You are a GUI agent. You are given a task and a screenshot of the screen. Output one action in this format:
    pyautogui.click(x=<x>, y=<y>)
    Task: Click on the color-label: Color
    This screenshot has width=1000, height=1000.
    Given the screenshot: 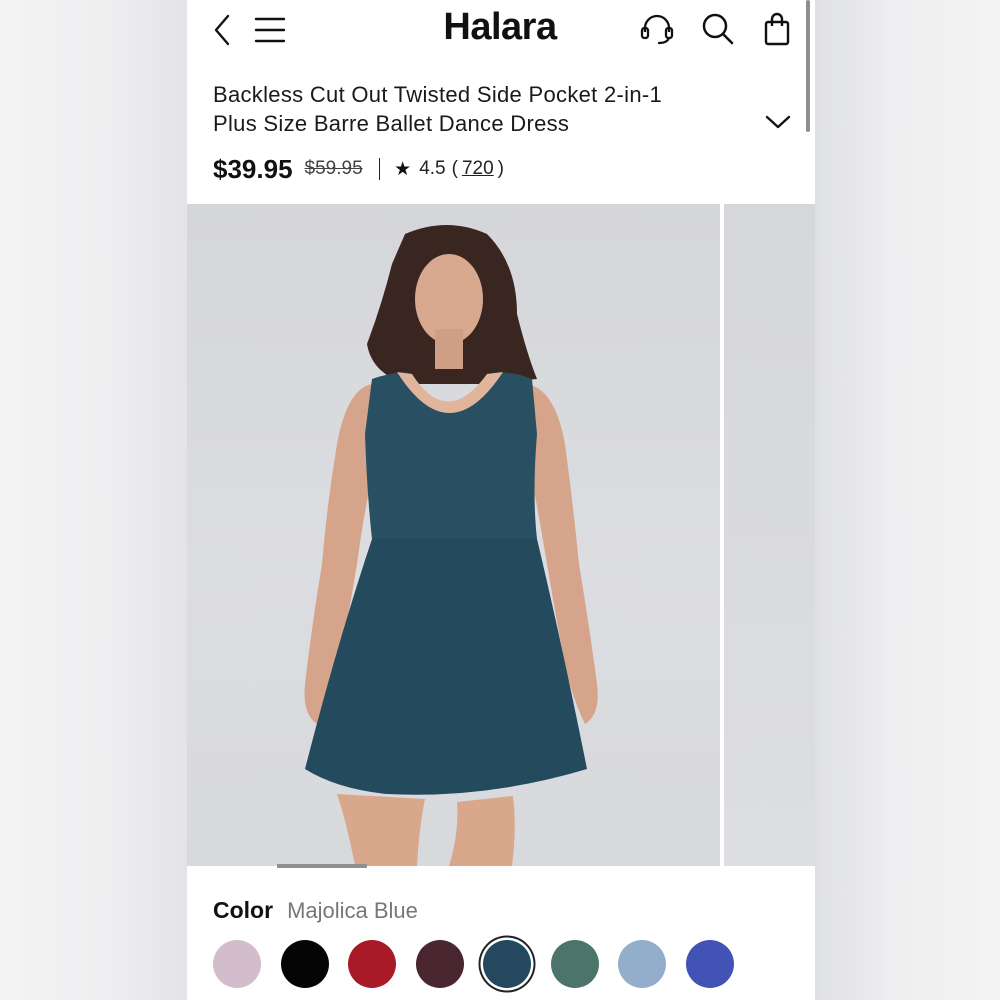 What is the action you would take?
    pyautogui.click(x=243, y=910)
    